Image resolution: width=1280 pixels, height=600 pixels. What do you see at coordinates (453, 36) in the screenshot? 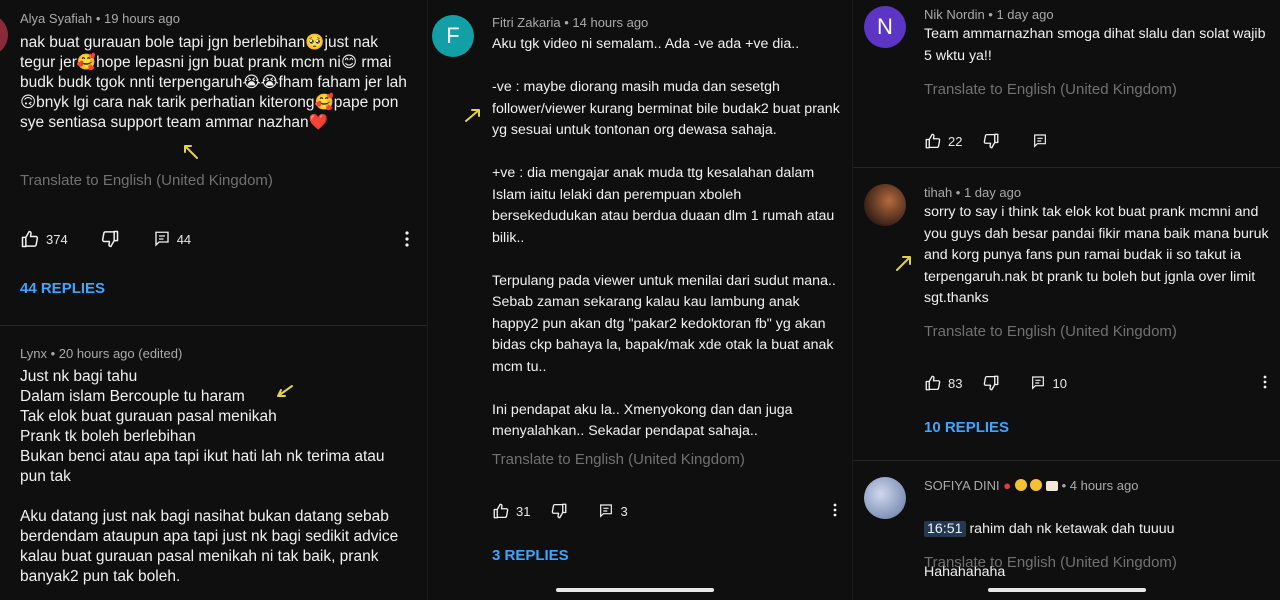
I see `avatar: F` at bounding box center [453, 36].